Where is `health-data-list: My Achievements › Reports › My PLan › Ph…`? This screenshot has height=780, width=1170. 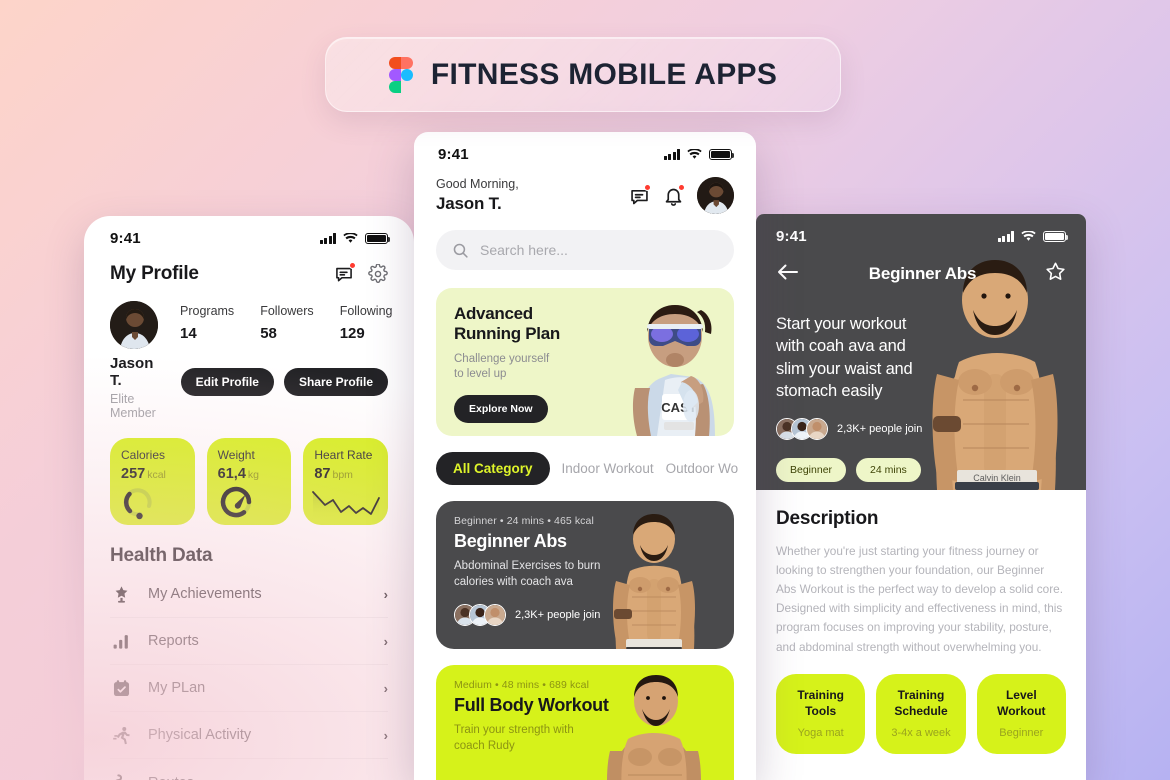 health-data-list: My Achievements › Reports › My PLan › Ph… is located at coordinates (249, 675).